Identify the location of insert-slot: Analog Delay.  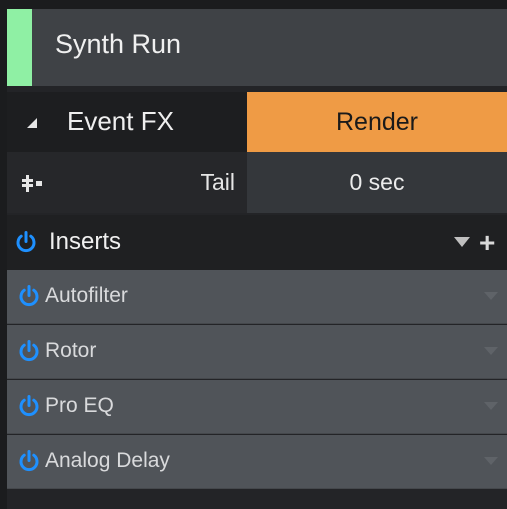
(257, 462).